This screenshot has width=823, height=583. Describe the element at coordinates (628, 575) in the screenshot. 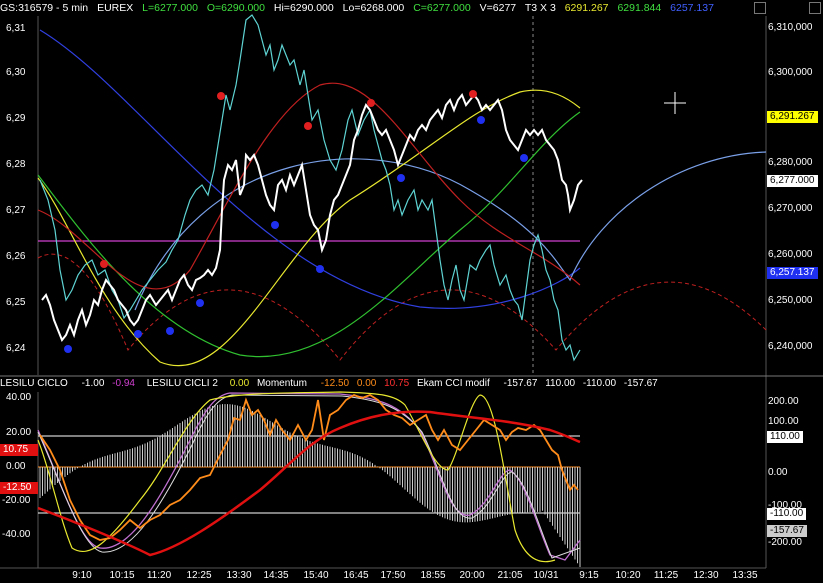

I see `time-tick: 10:20` at that location.